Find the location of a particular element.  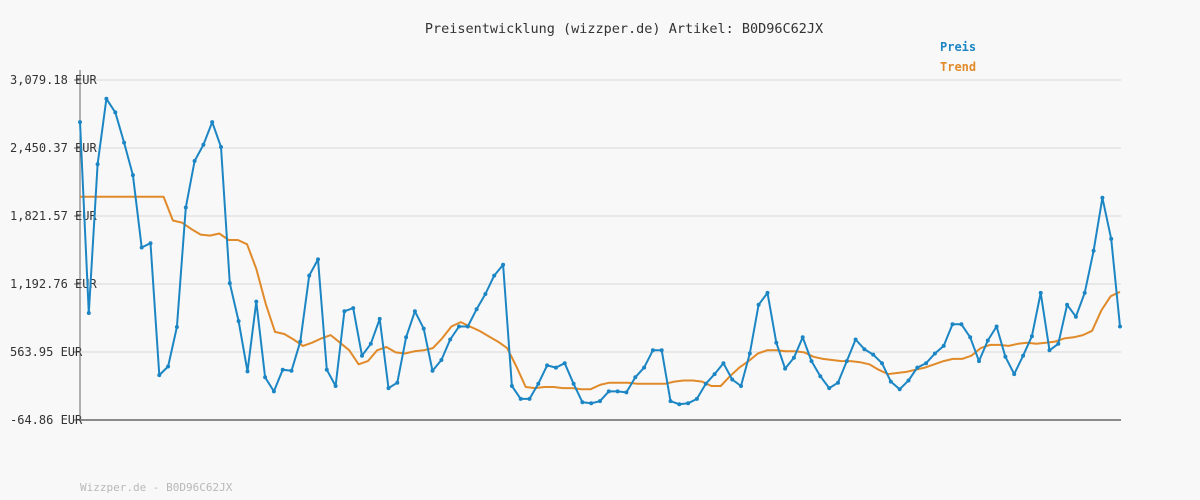

legend-label-trend: Trend is located at coordinates (958, 67).